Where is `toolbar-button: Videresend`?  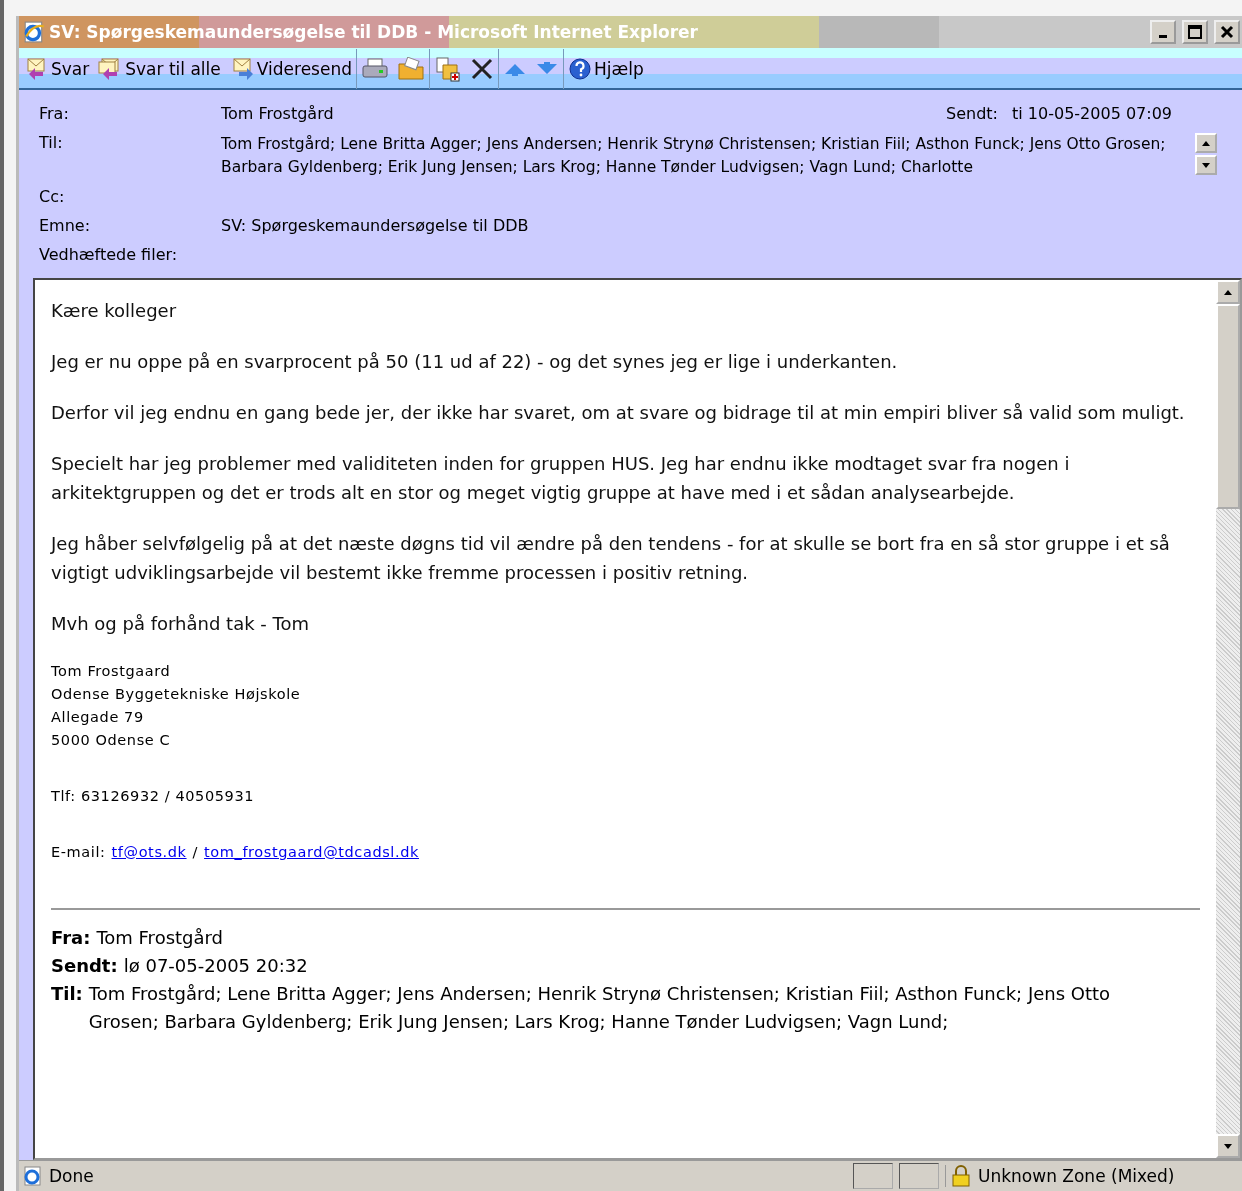
toolbar-button: Videresend is located at coordinates (290, 69).